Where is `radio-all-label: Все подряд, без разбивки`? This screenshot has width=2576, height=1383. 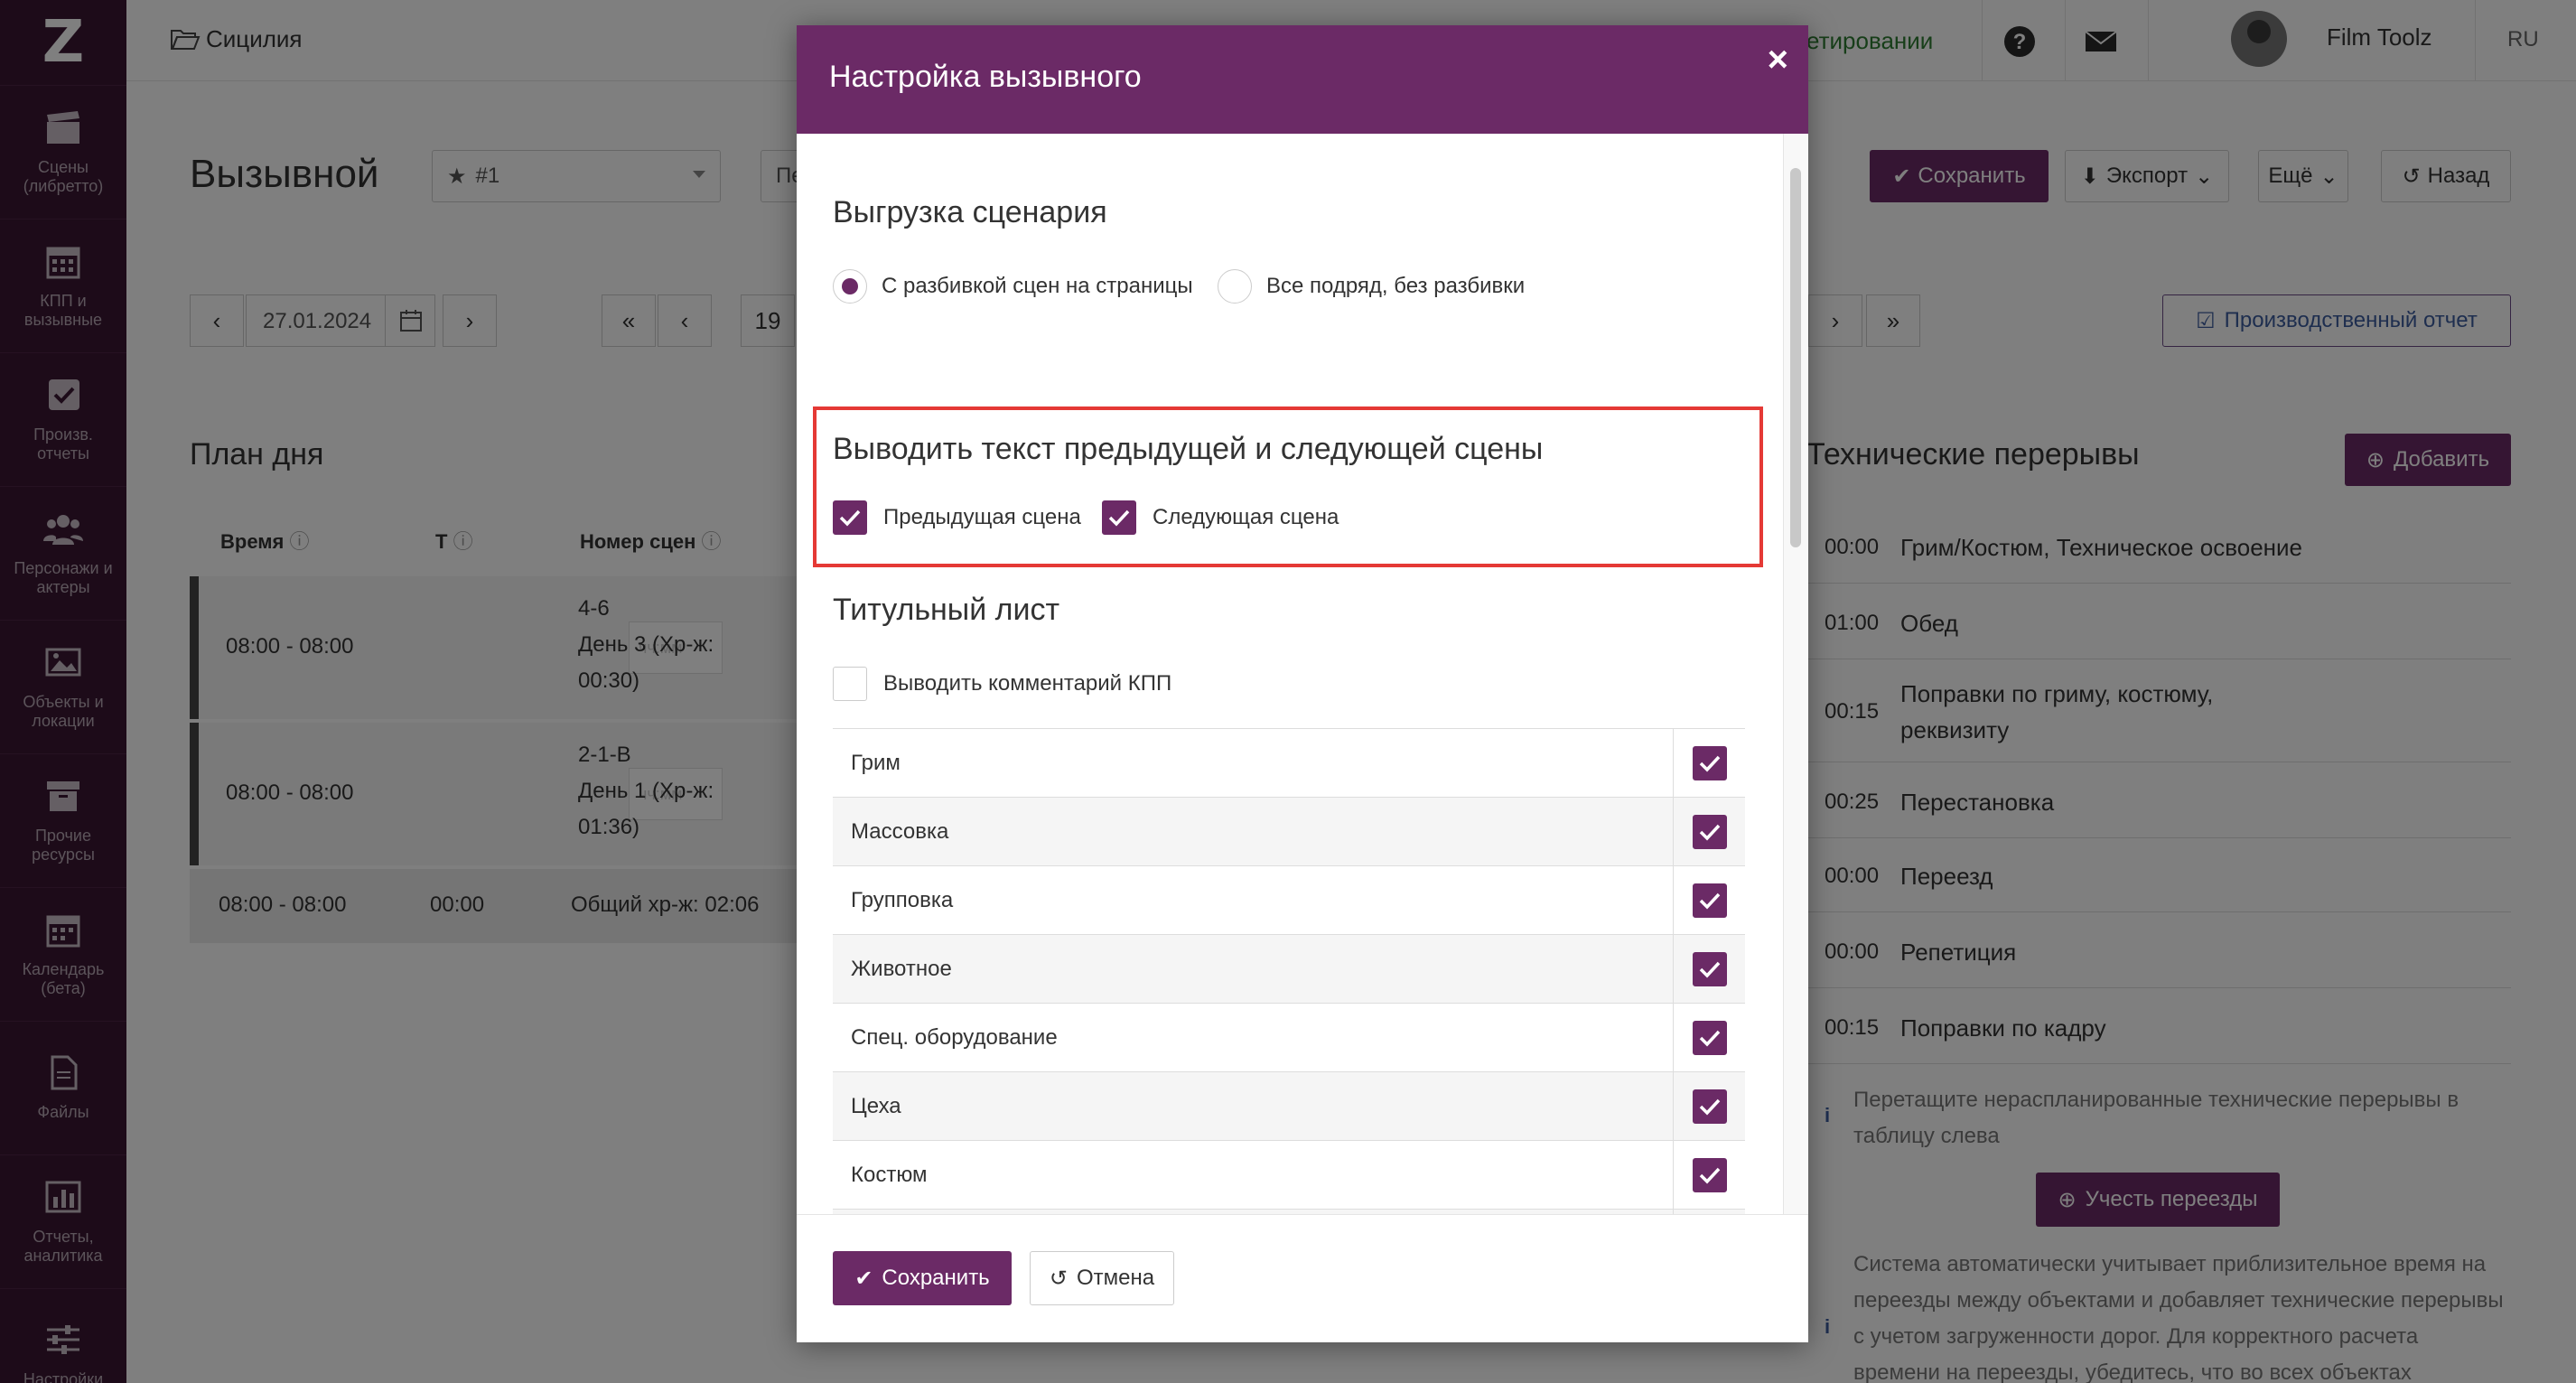 radio-all-label: Все подряд, без разбивки is located at coordinates (1396, 286).